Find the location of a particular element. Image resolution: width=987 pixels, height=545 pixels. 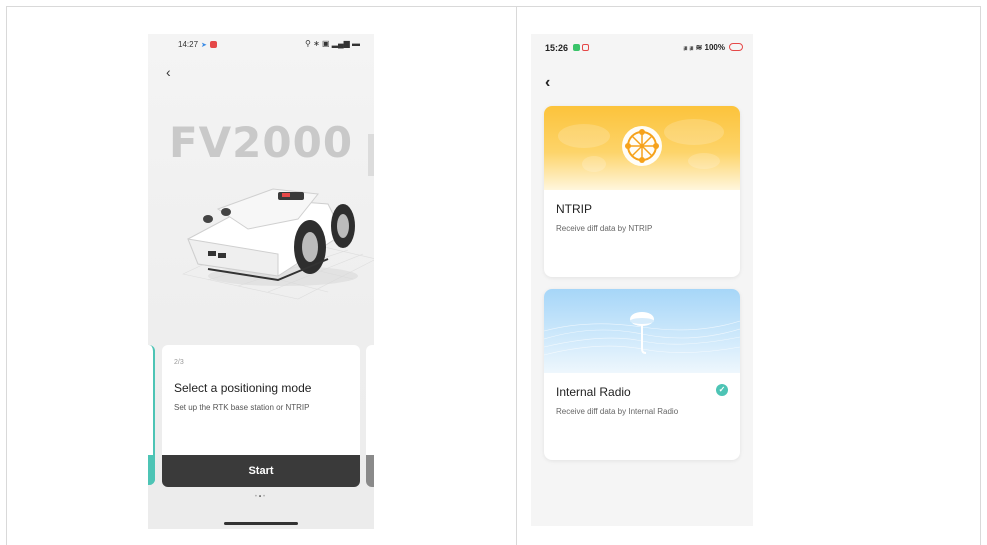

status-bar-left: 14:27 ➤ is located at coordinates (197, 44).